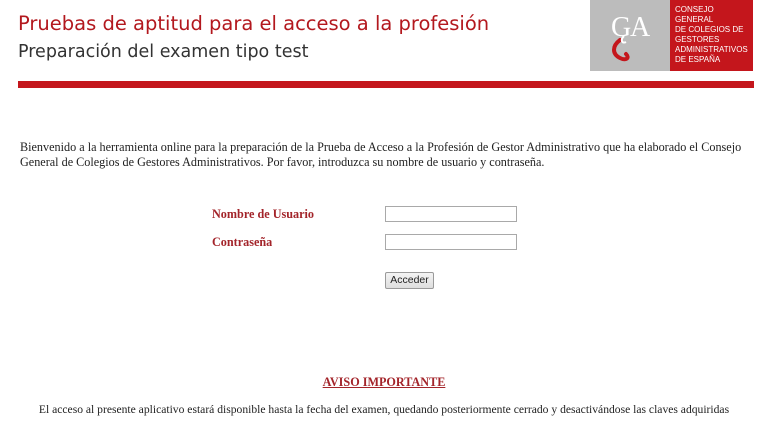 The width and height of the screenshot is (768, 435). What do you see at coordinates (709, 29) in the screenshot?
I see `logo-line: DE COLEGIOS DE` at bounding box center [709, 29].